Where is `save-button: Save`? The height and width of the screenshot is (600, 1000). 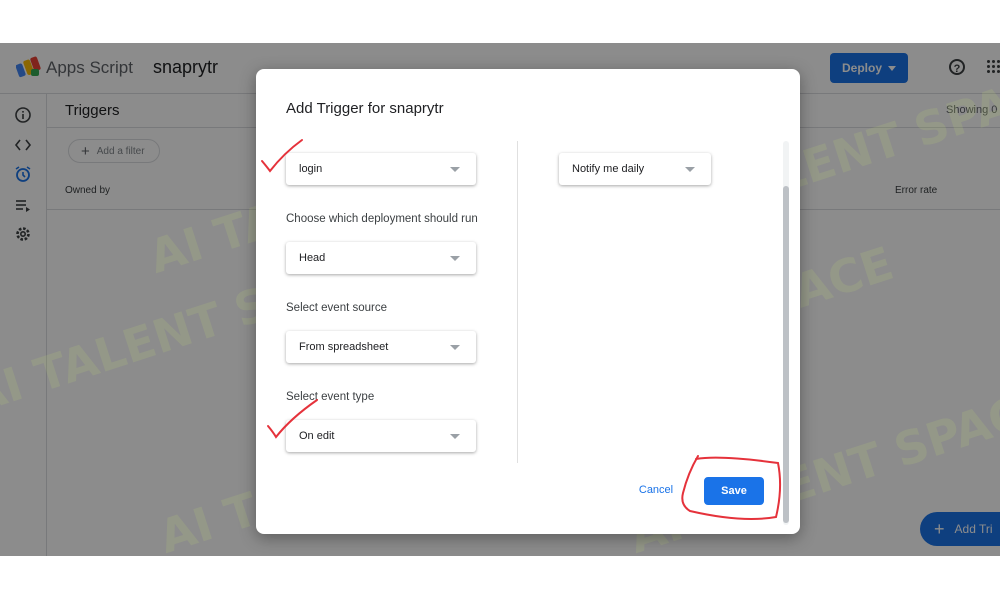 save-button: Save is located at coordinates (734, 491).